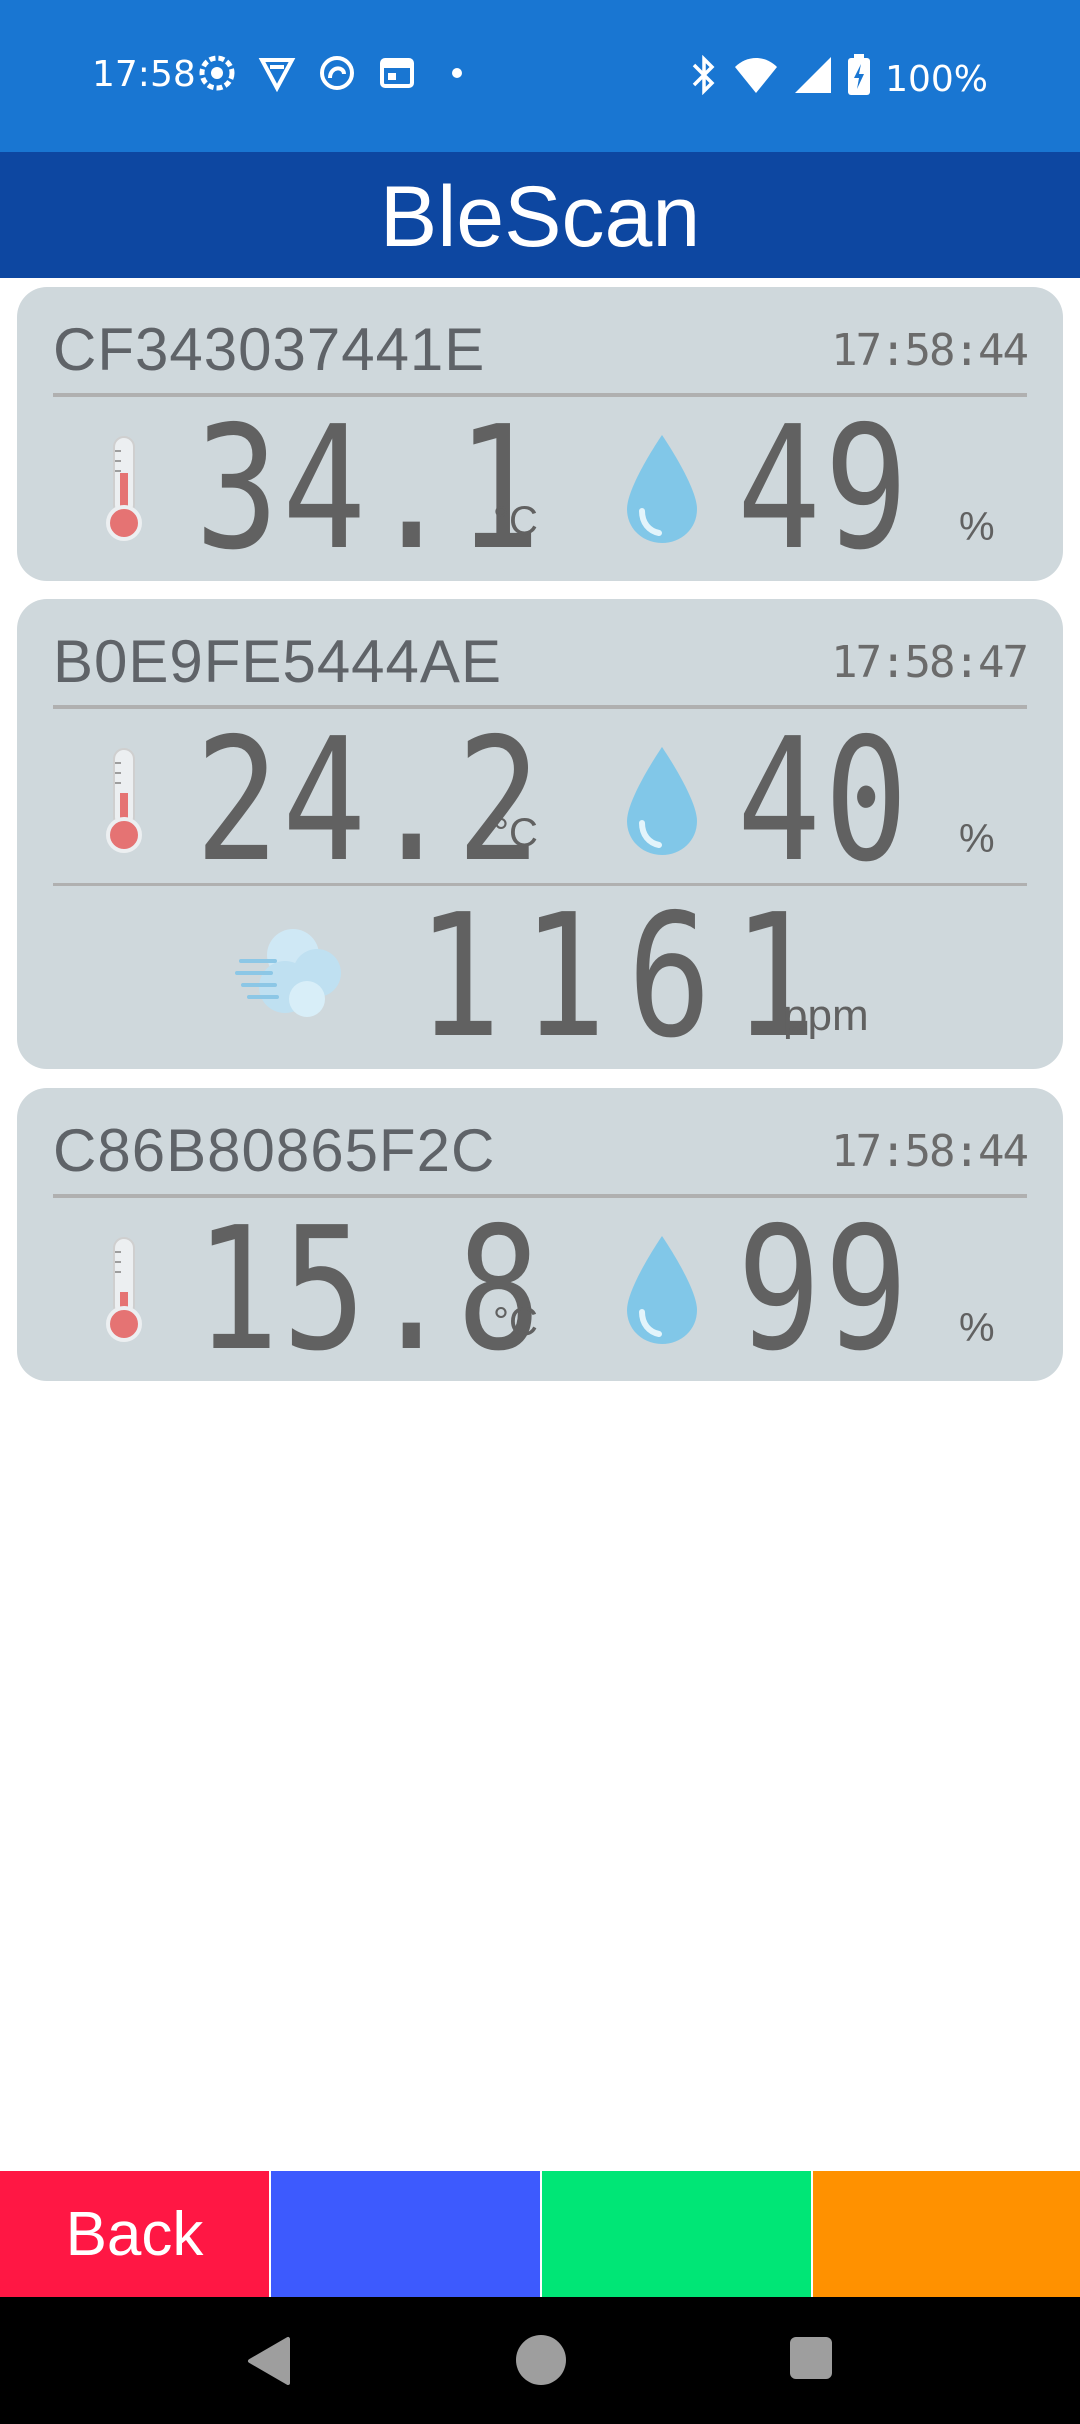  What do you see at coordinates (813, 79) in the screenshot?
I see `signal-icon` at bounding box center [813, 79].